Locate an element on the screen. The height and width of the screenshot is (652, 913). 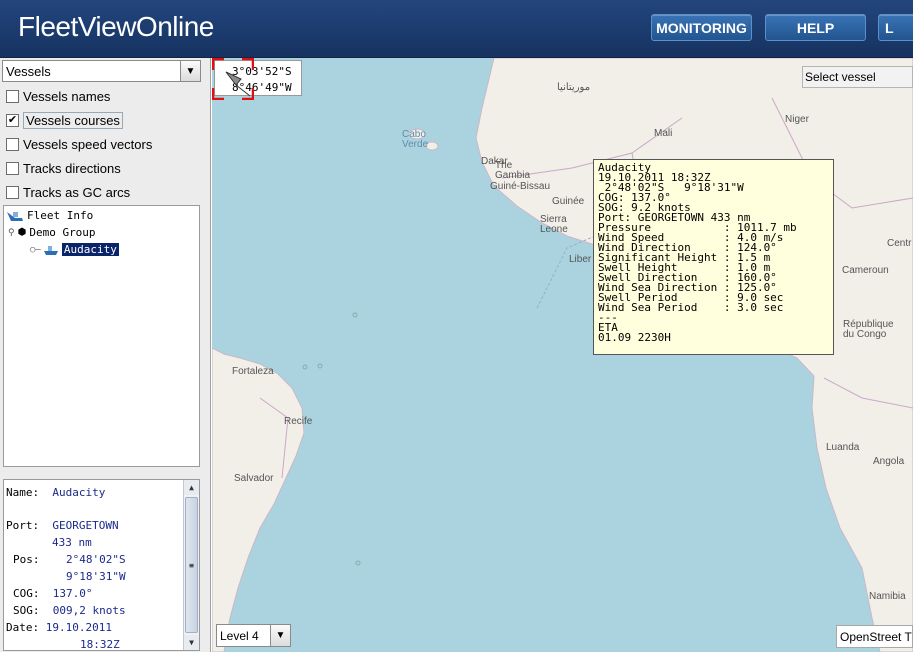
scroll-thumb: ≡ is located at coordinates (191, 565).